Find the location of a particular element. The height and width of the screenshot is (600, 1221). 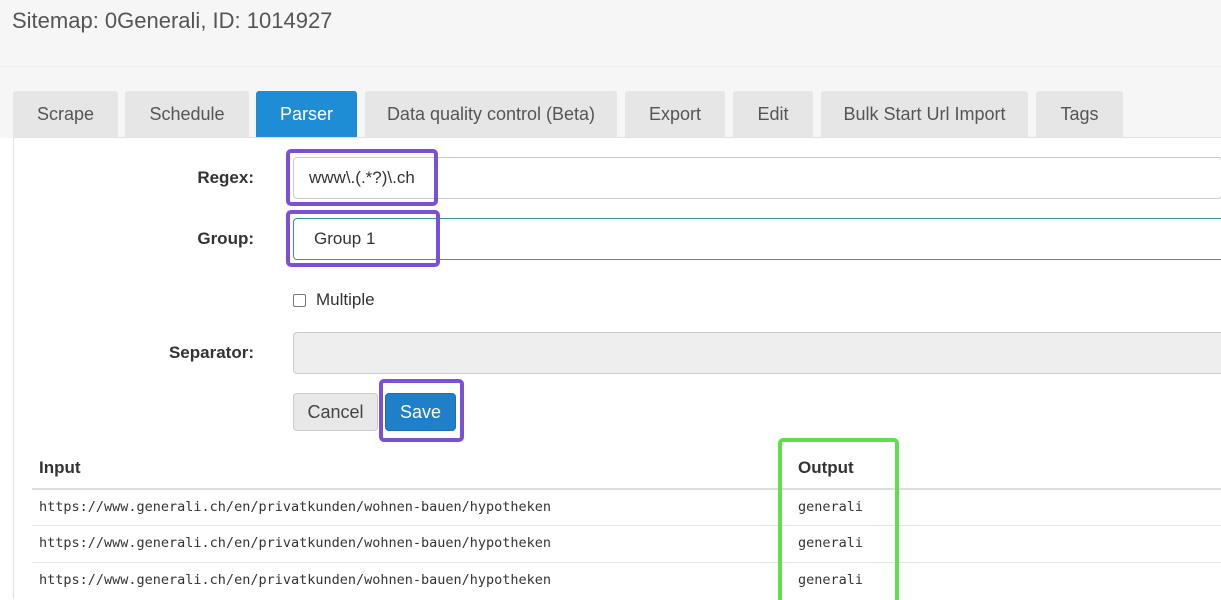

tab-schedule: Schedule is located at coordinates (187, 114).